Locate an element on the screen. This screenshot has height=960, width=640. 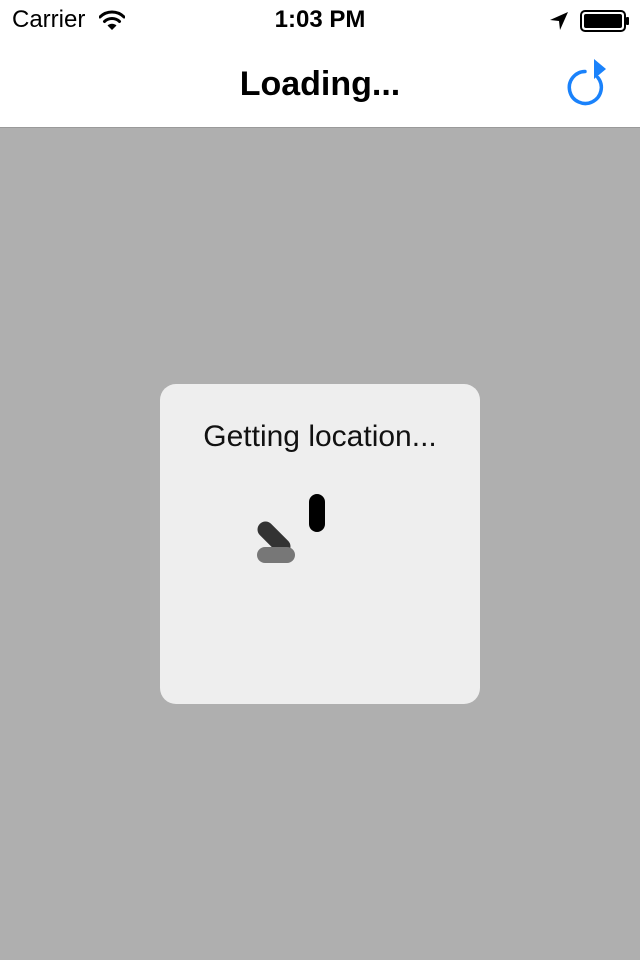
refresh-button is located at coordinates (590, 82).